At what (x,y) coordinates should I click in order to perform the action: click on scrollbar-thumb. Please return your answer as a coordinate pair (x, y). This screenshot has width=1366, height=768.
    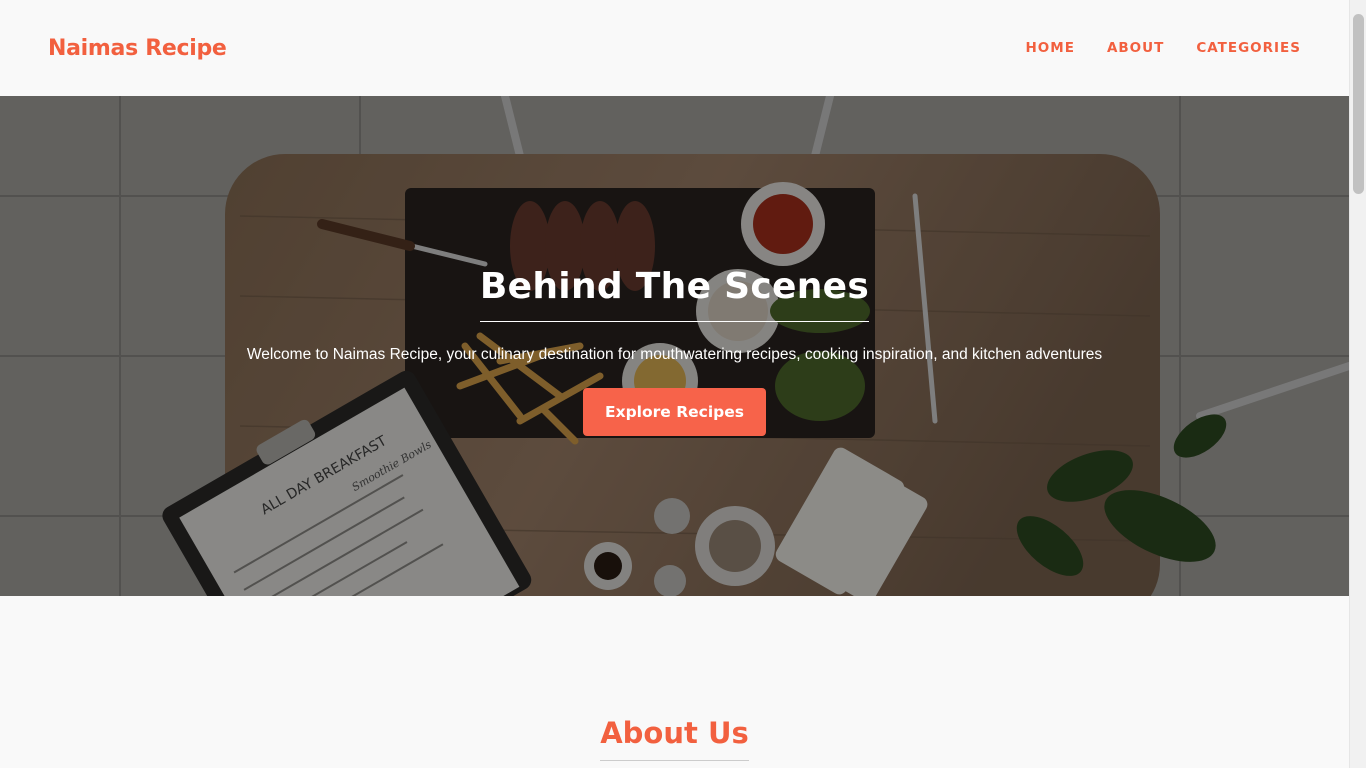
    Looking at the image, I should click on (1358, 104).